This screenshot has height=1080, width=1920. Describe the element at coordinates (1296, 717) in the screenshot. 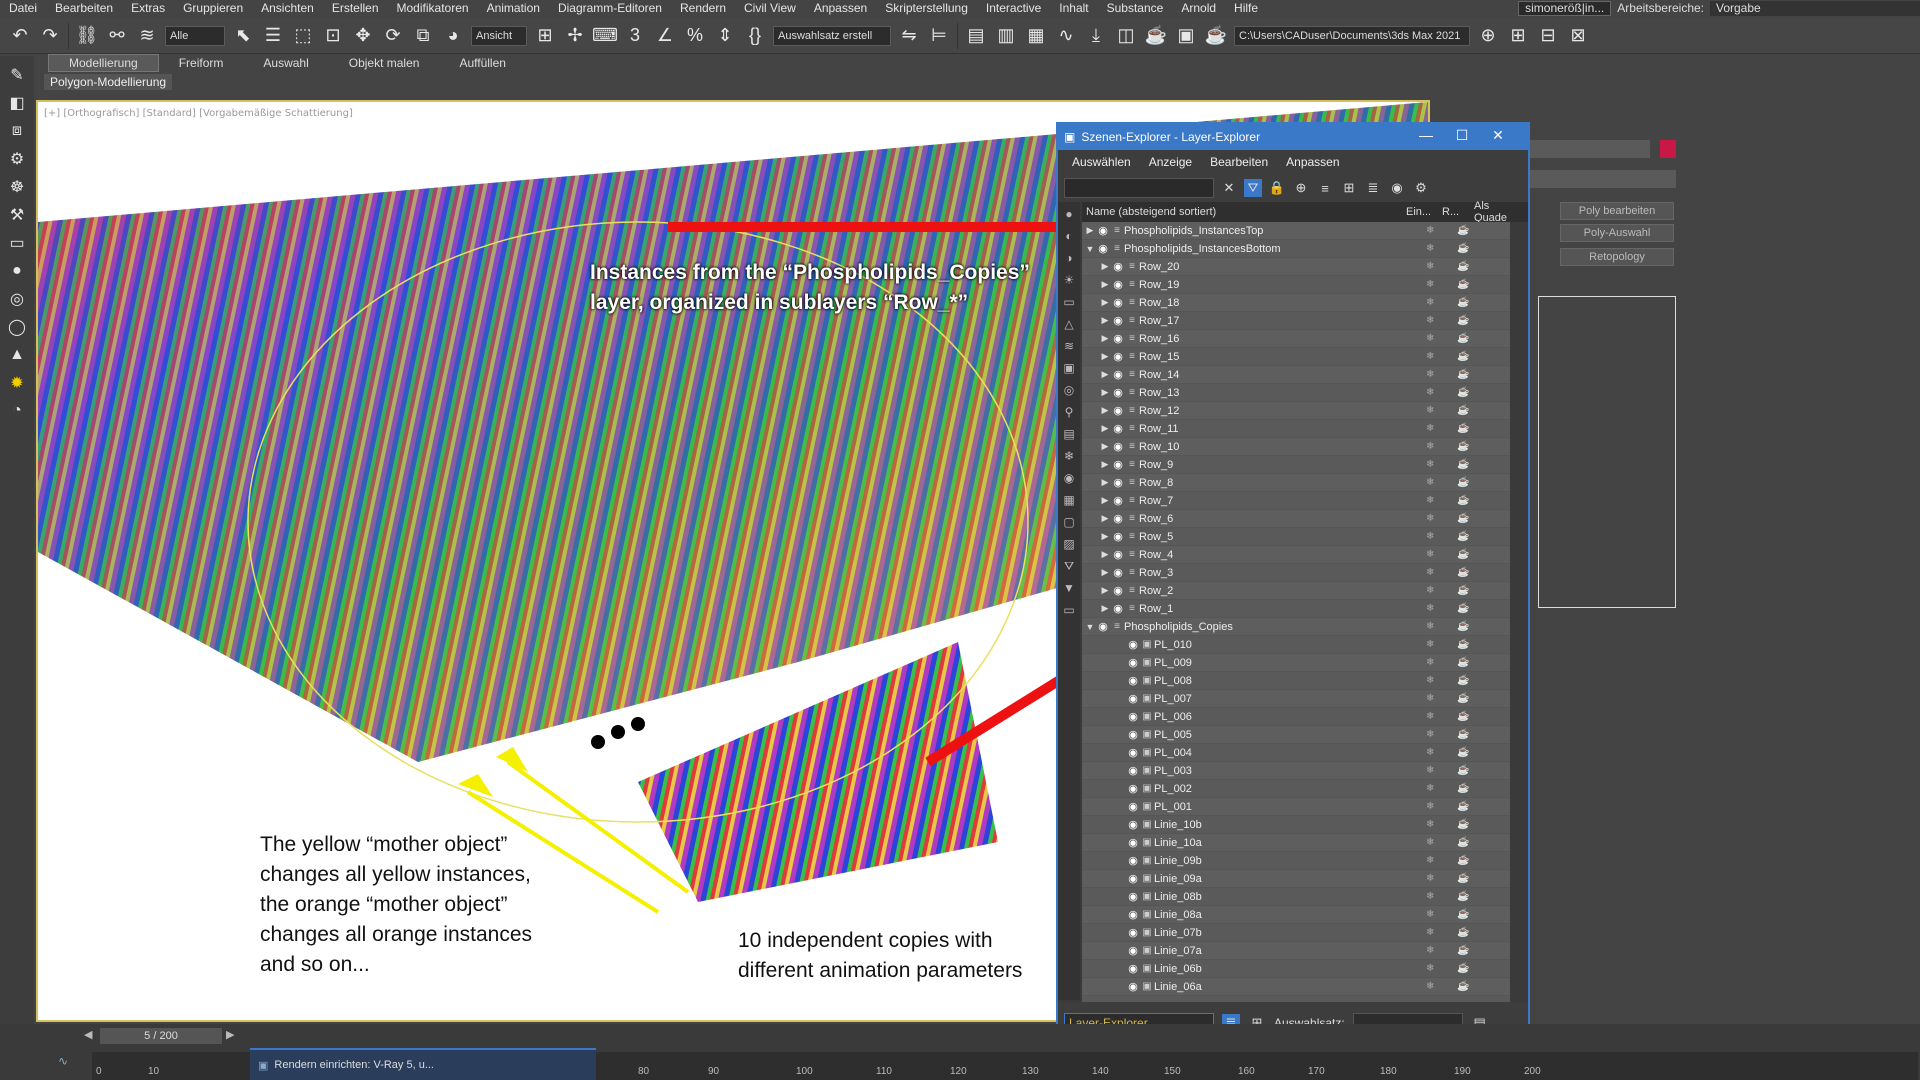

I see `layer-row: ◉ ▣ PL_006 ❄ ☕` at that location.